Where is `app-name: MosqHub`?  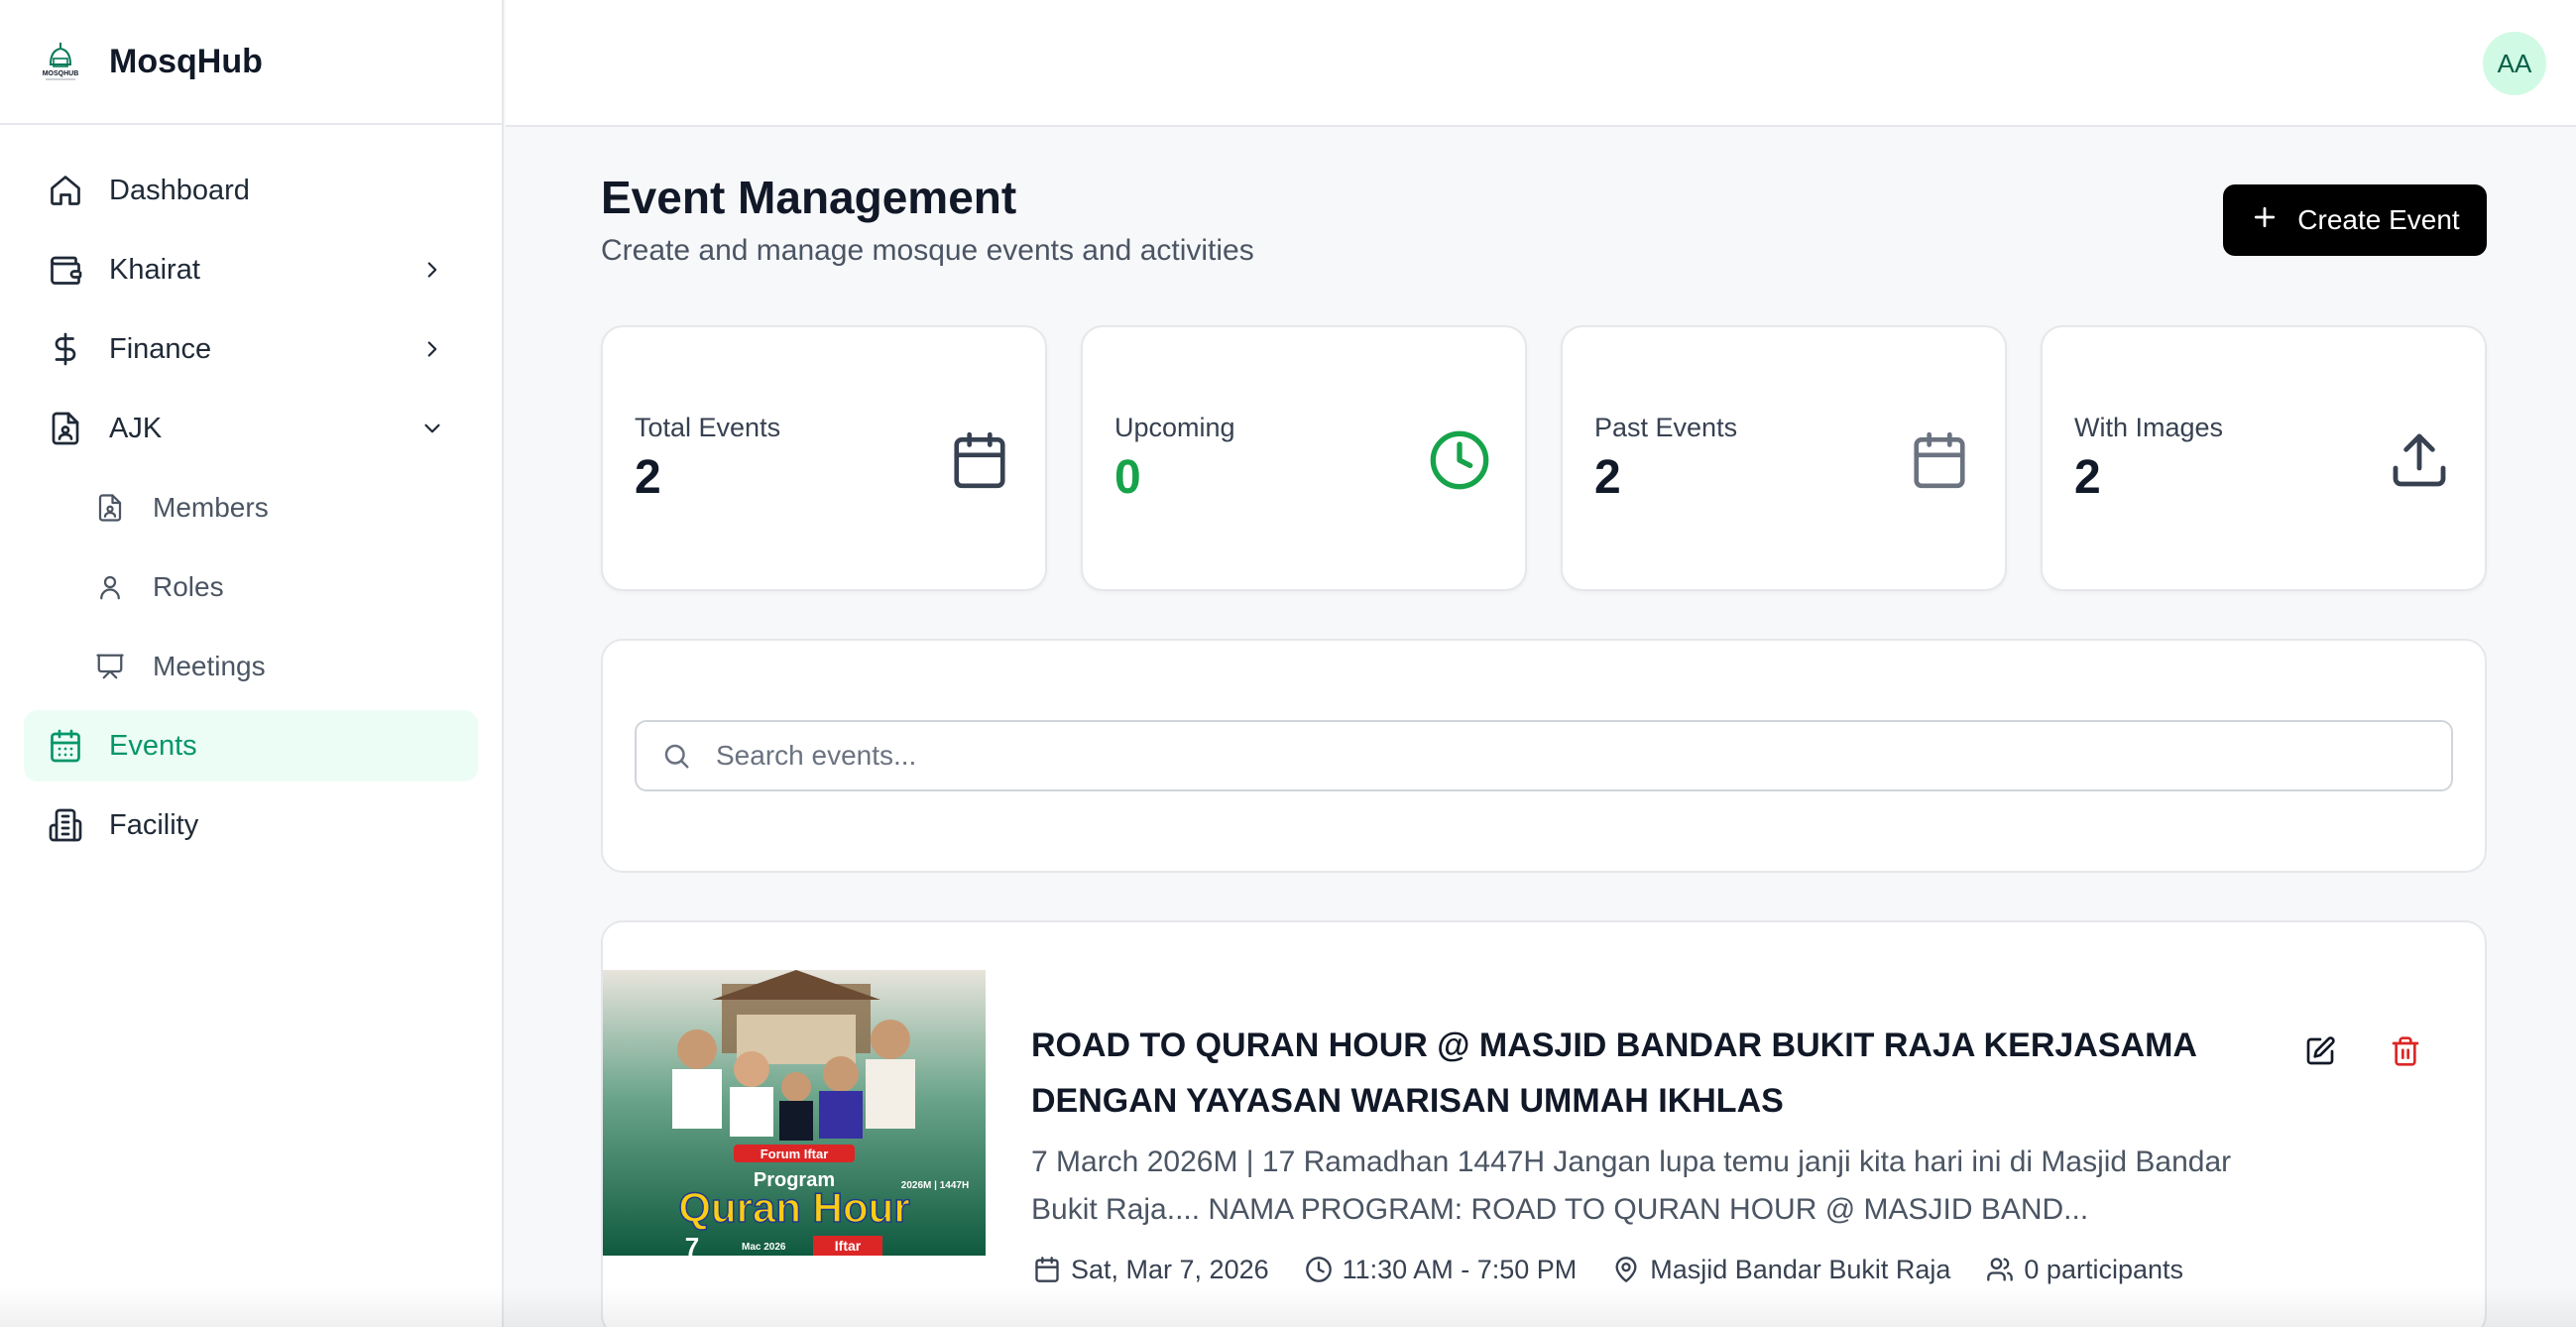
app-name: MosqHub is located at coordinates (186, 61).